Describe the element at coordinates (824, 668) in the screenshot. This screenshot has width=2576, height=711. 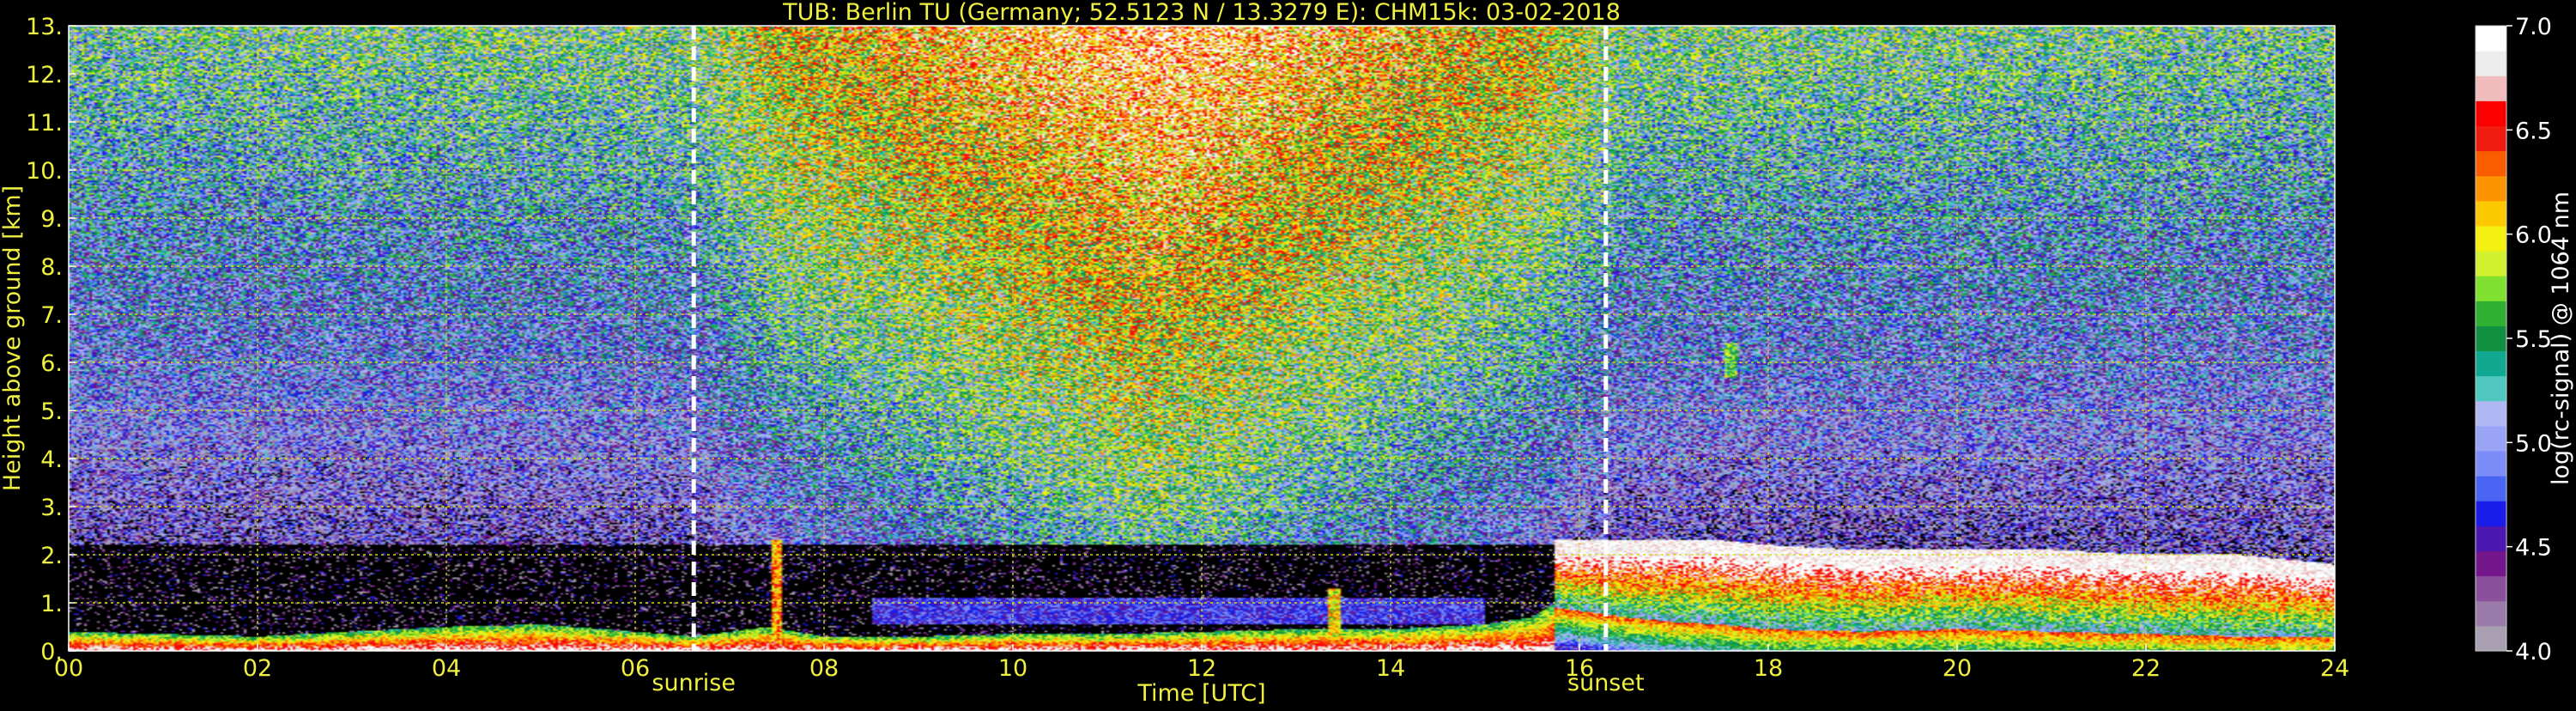
I see `x-tick-label-4: 08` at that location.